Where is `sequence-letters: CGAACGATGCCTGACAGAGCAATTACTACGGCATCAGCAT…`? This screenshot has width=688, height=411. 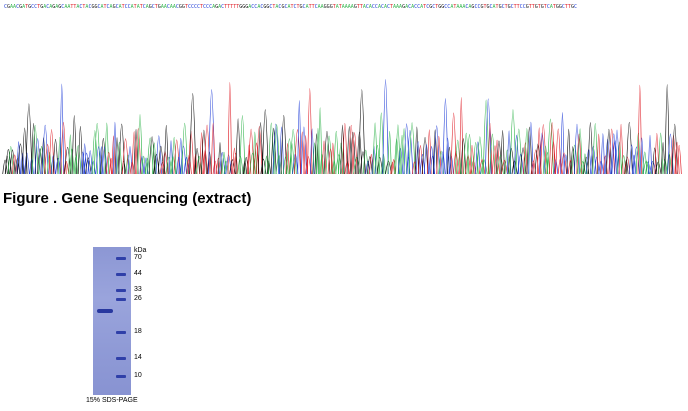
sequence-letters: CGAACGATGCCTGACAGAGCAATTACTACGGCATCAGCAT… is located at coordinates (344, 7).